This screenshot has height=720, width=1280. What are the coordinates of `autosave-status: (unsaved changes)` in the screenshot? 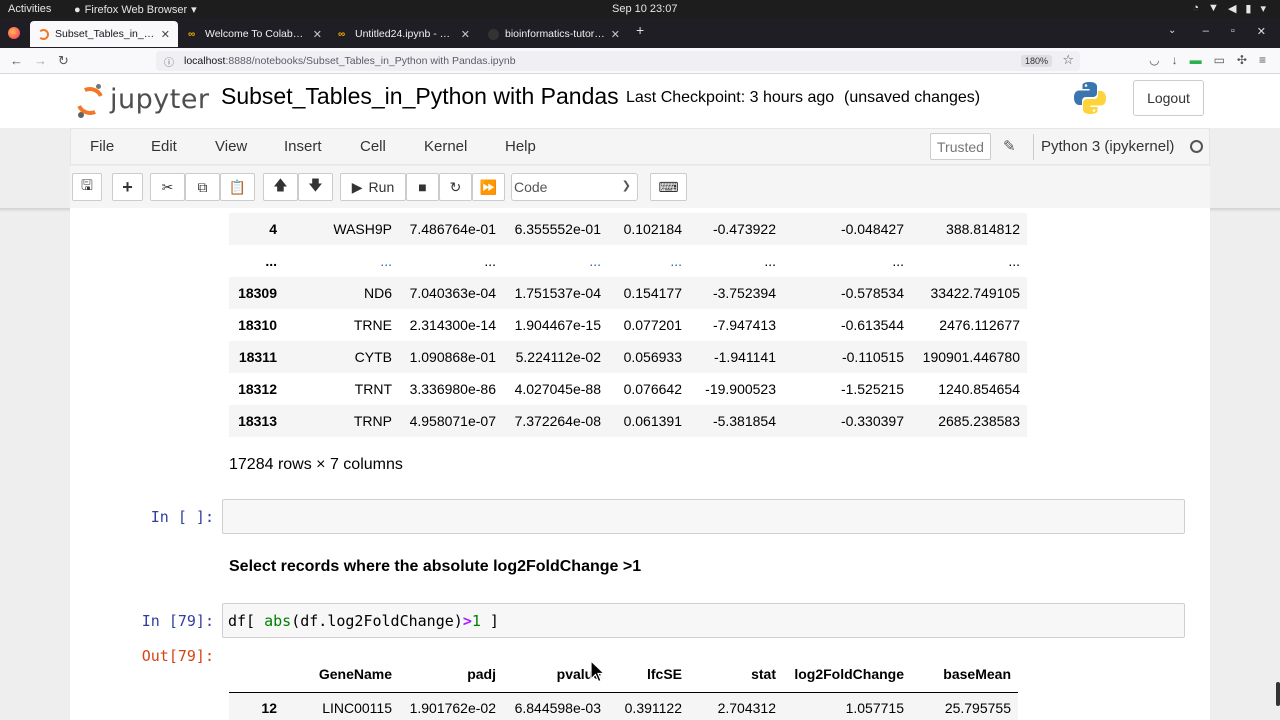 It's located at (912, 97).